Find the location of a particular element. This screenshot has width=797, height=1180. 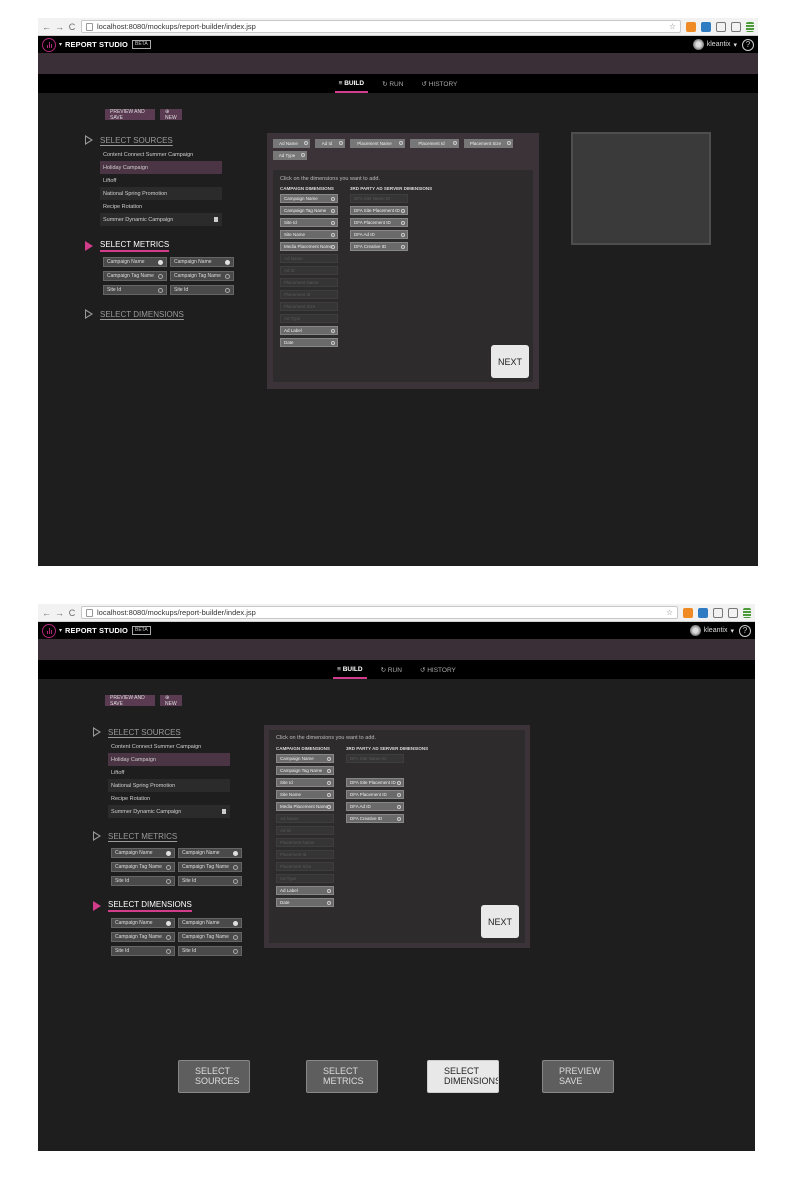

dimension-chip: Ad Label is located at coordinates (309, 330).